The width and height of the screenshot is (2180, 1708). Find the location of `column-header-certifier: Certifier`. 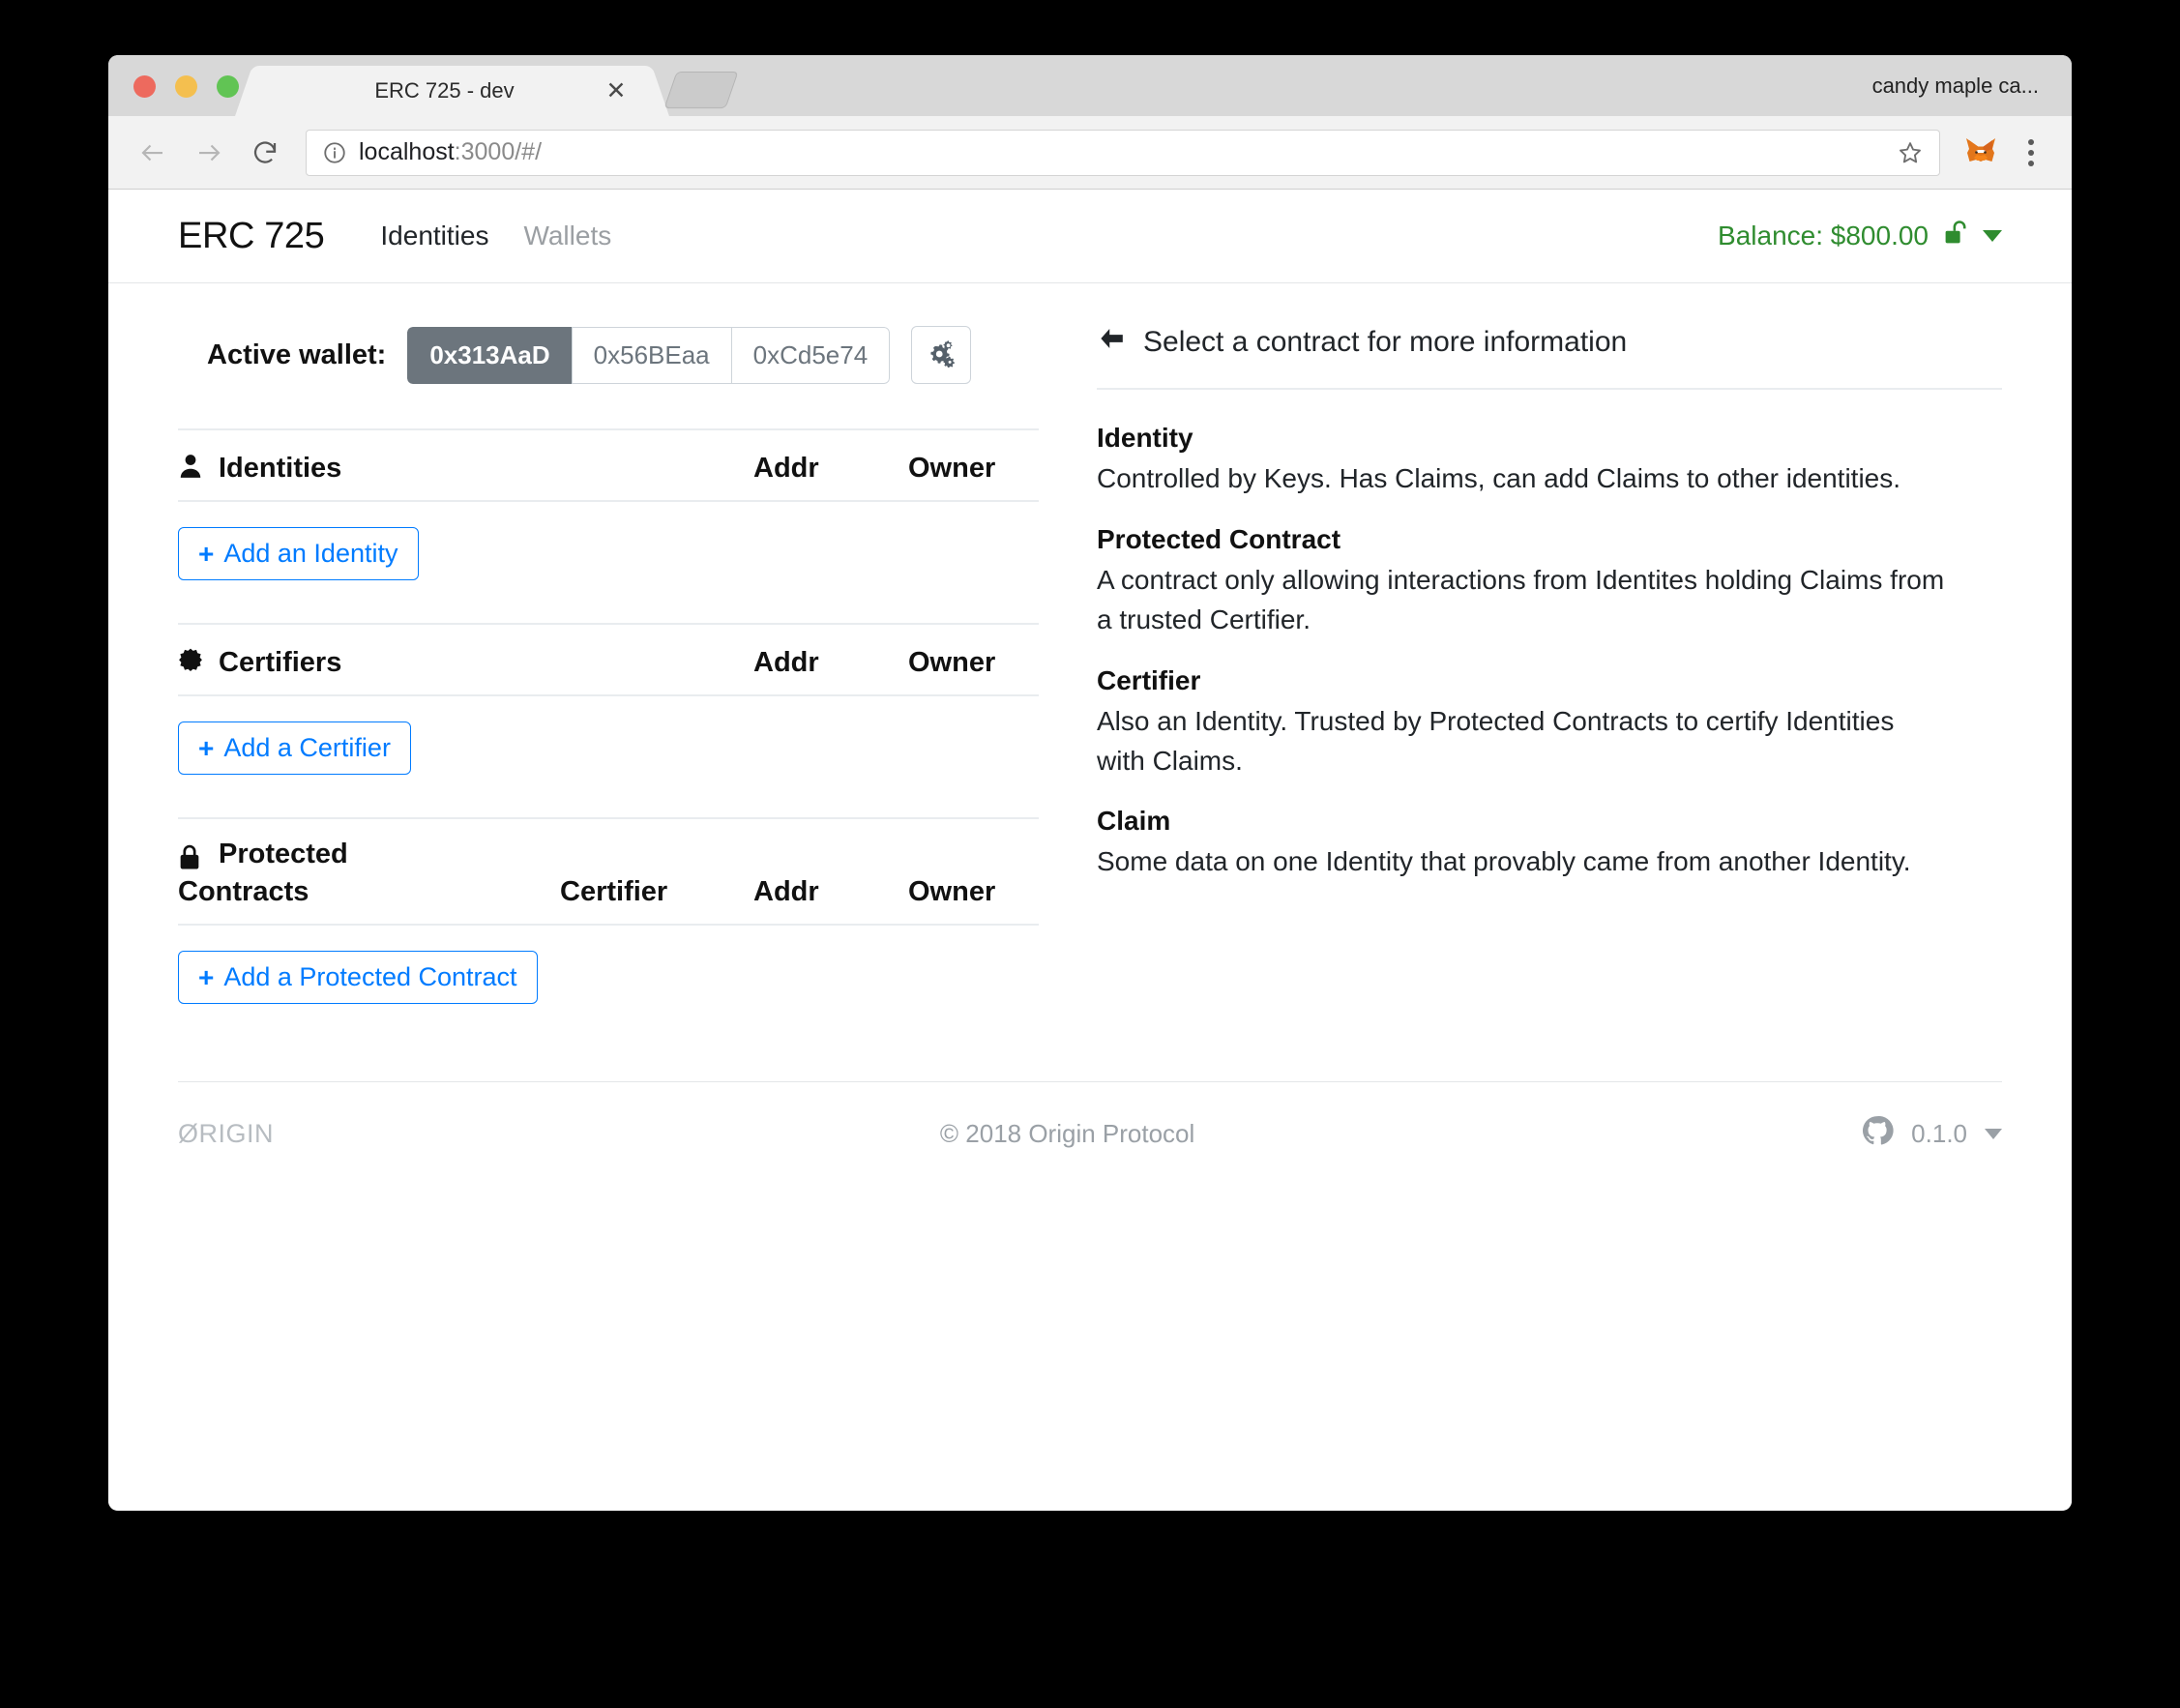

column-header-certifier: Certifier is located at coordinates (614, 891).